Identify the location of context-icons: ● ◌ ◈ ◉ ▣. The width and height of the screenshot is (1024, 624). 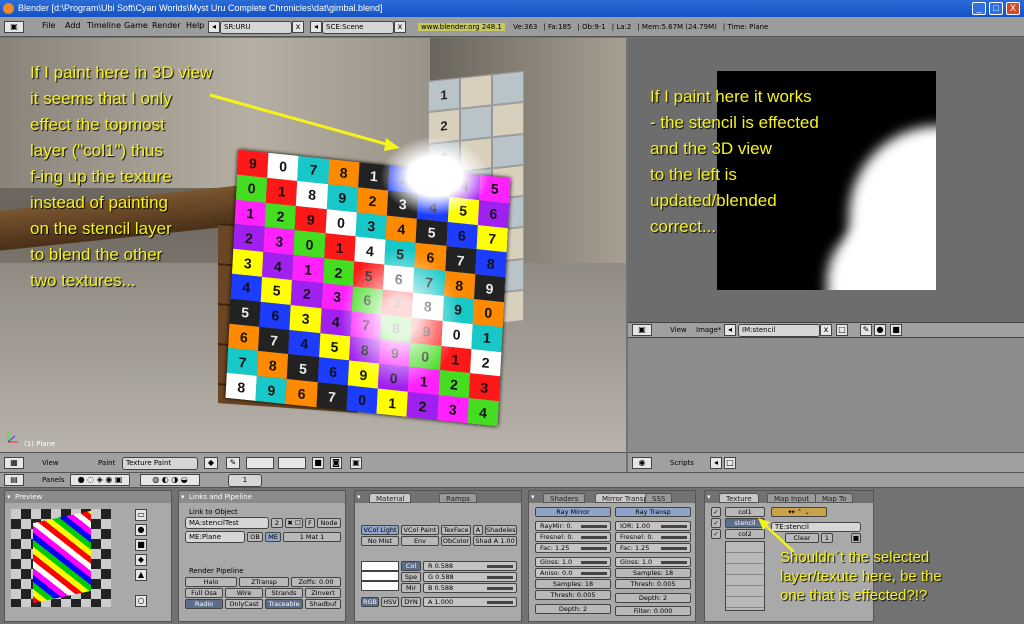
(100, 480).